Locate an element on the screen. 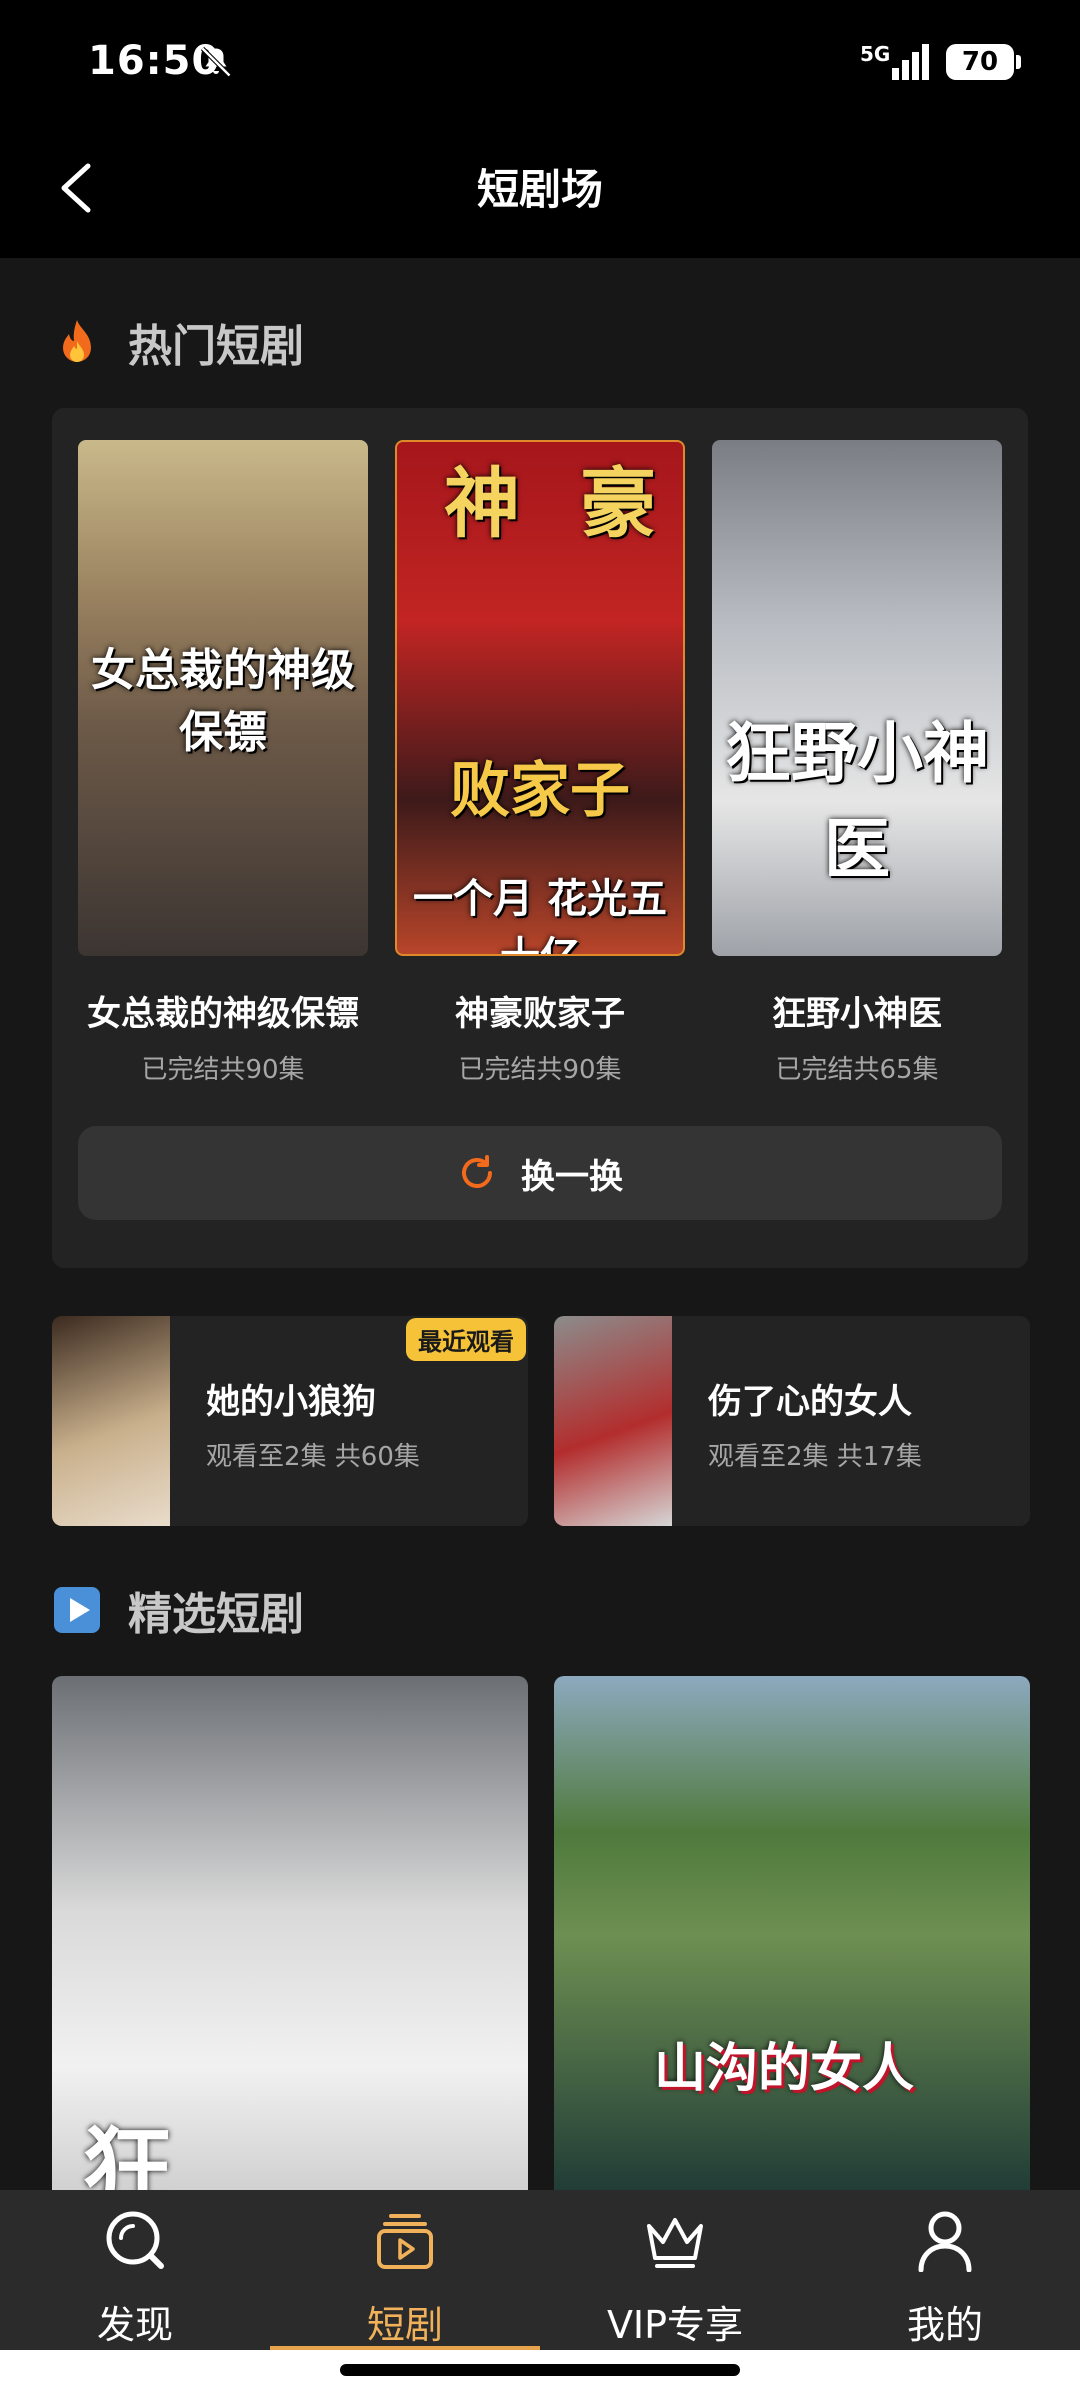  drama-poster: 女总裁的神级保镖 is located at coordinates (223, 698).